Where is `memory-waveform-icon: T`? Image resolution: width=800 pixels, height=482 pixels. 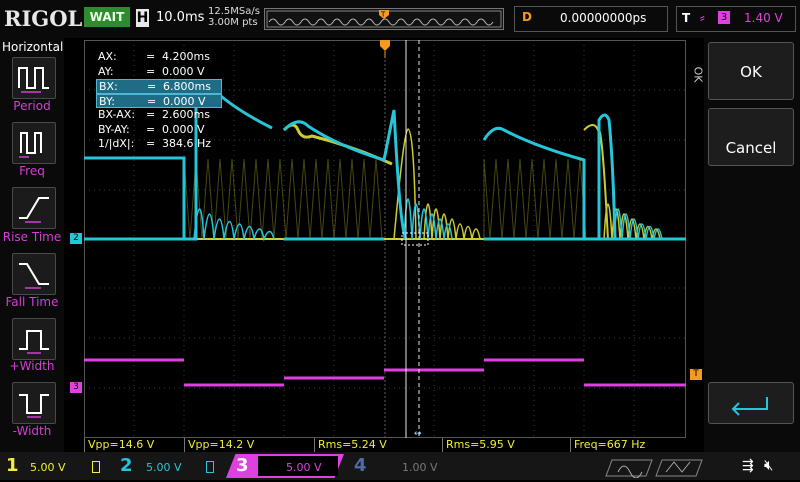 memory-waveform-icon: T is located at coordinates (384, 19).